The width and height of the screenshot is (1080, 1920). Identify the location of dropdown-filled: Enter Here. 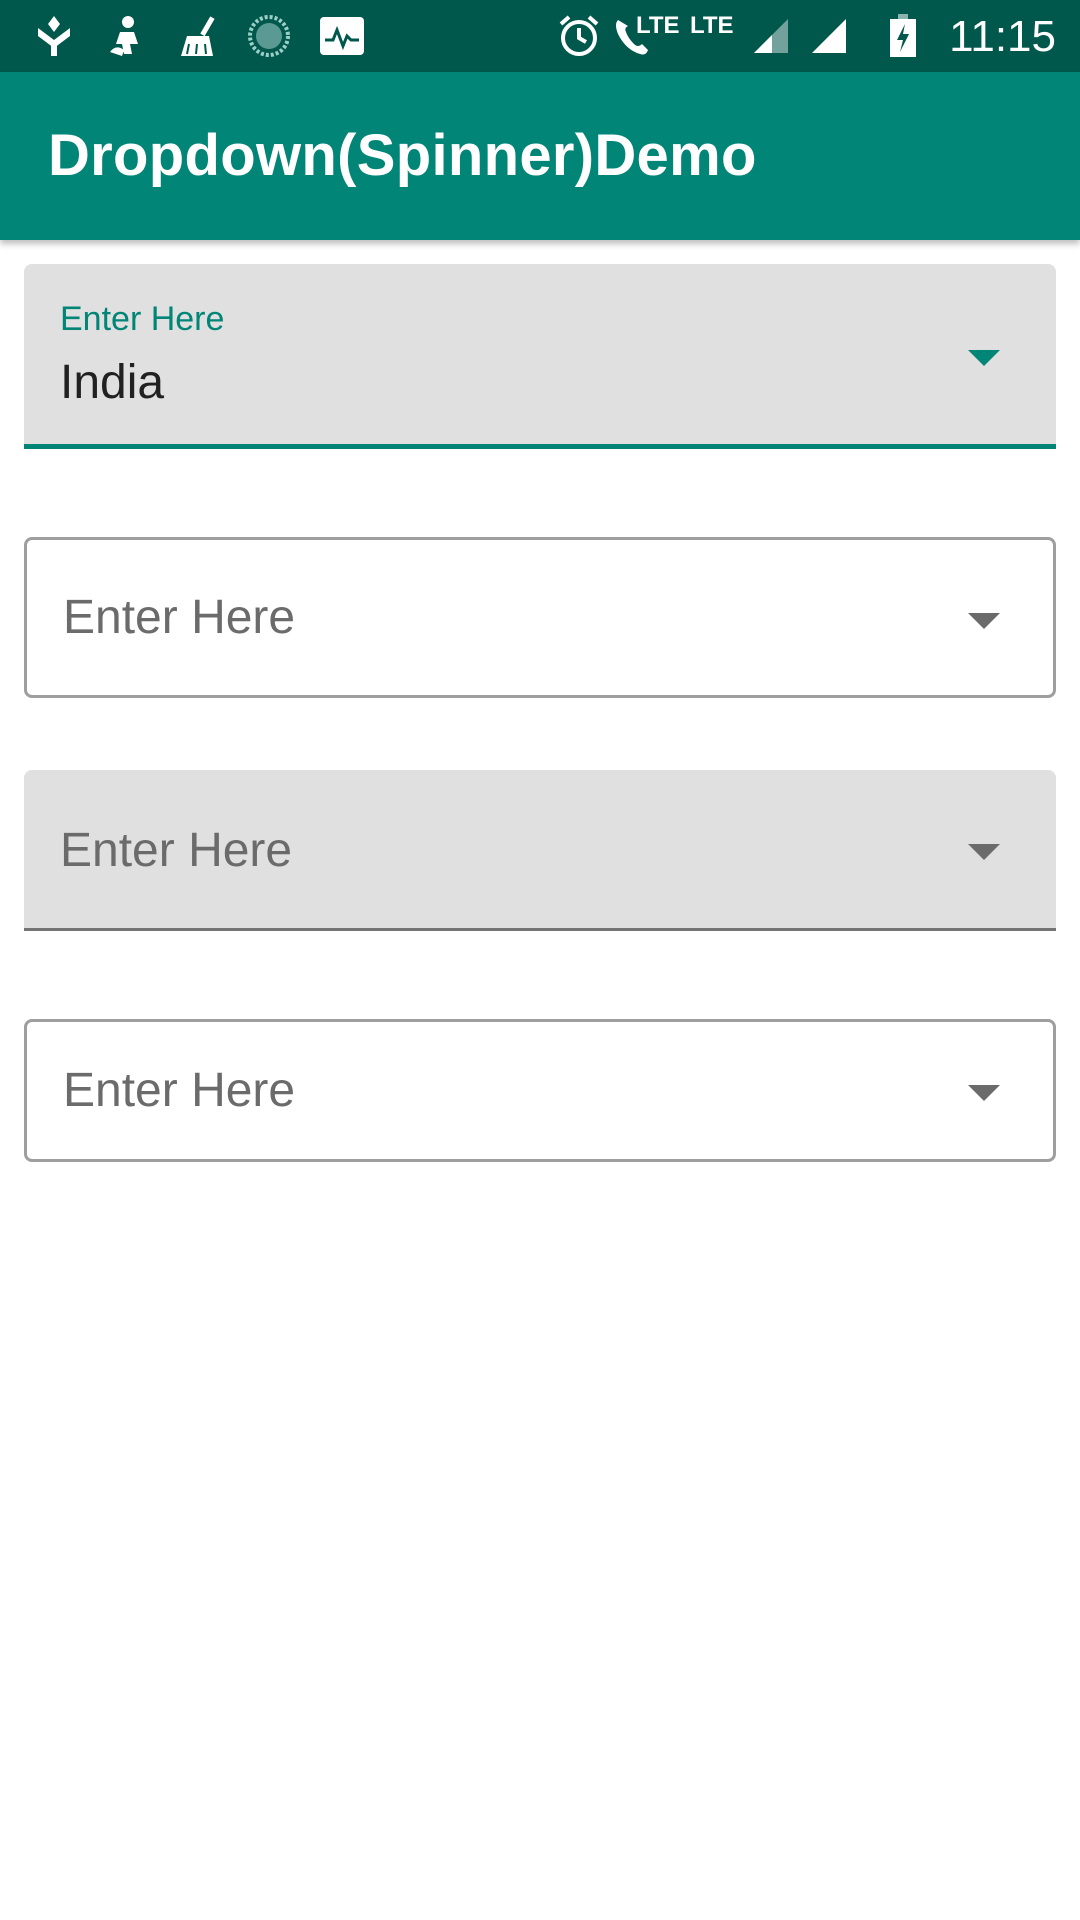
(540, 850).